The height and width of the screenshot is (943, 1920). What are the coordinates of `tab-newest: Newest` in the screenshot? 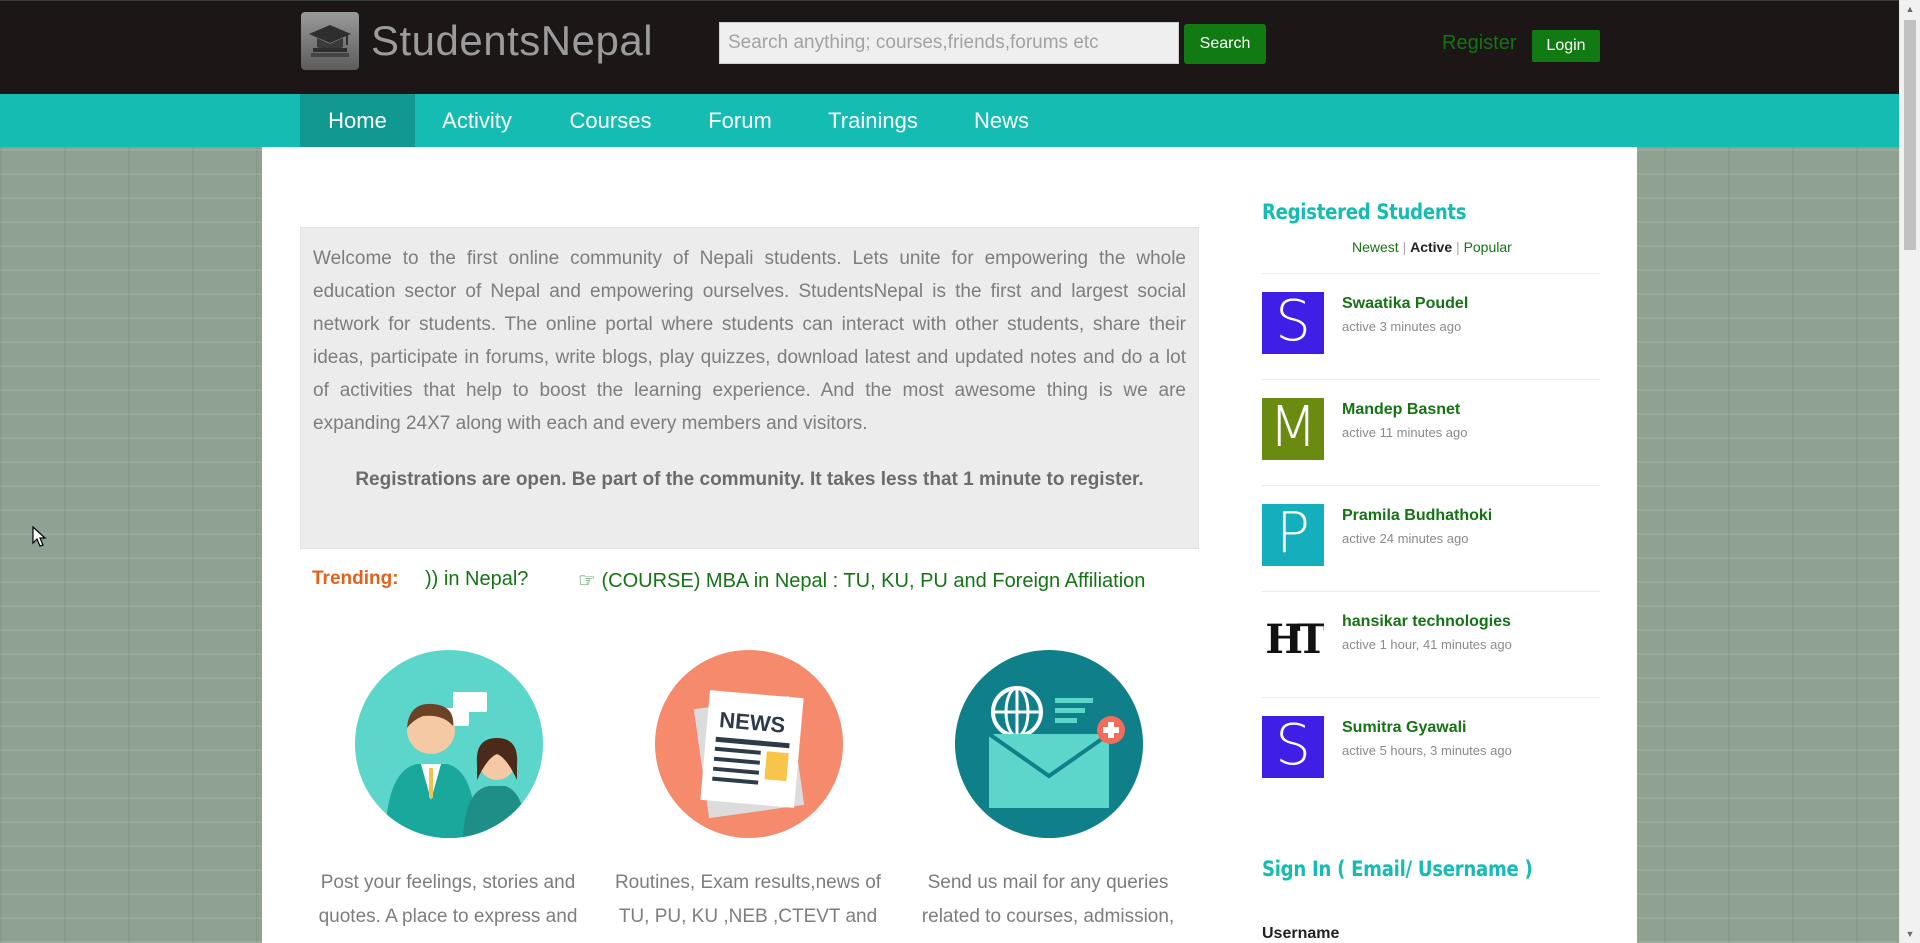 It's located at (1375, 247).